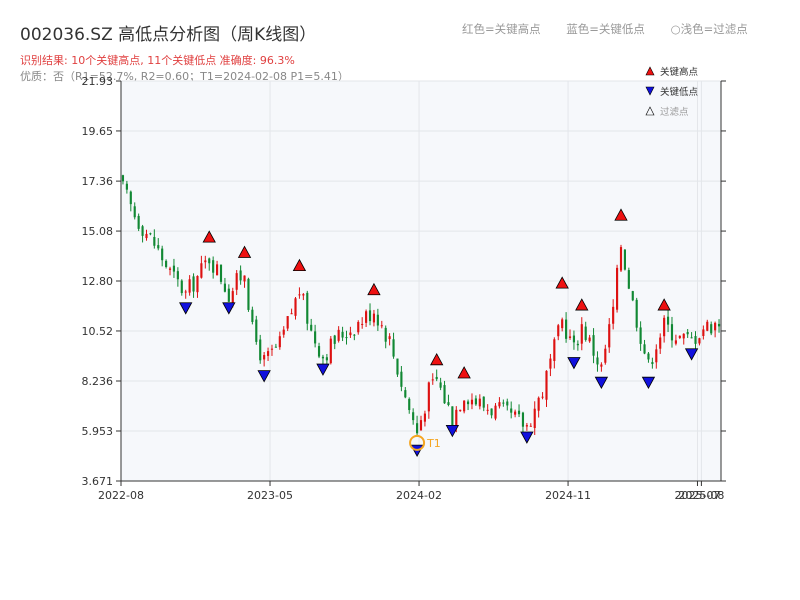 The height and width of the screenshot is (600, 800). I want to click on legend-filtered-label: 过滤点, so click(674, 112).